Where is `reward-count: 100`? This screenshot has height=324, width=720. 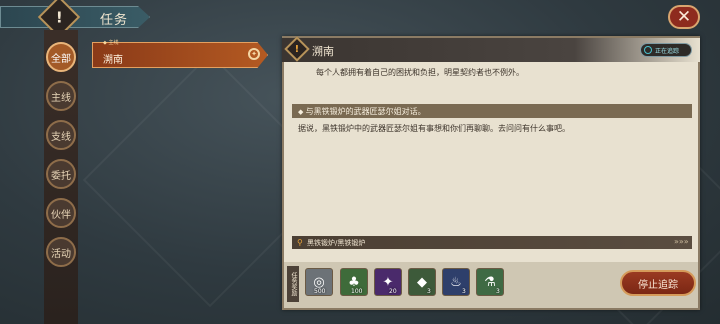
reward-count: 100 is located at coordinates (357, 291).